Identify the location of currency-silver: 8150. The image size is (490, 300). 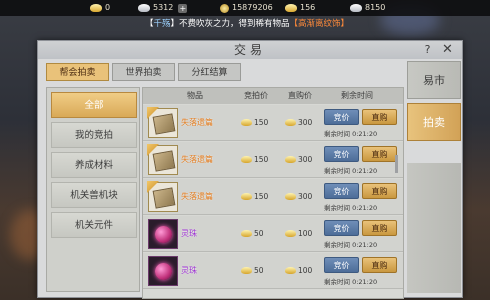
(367, 8).